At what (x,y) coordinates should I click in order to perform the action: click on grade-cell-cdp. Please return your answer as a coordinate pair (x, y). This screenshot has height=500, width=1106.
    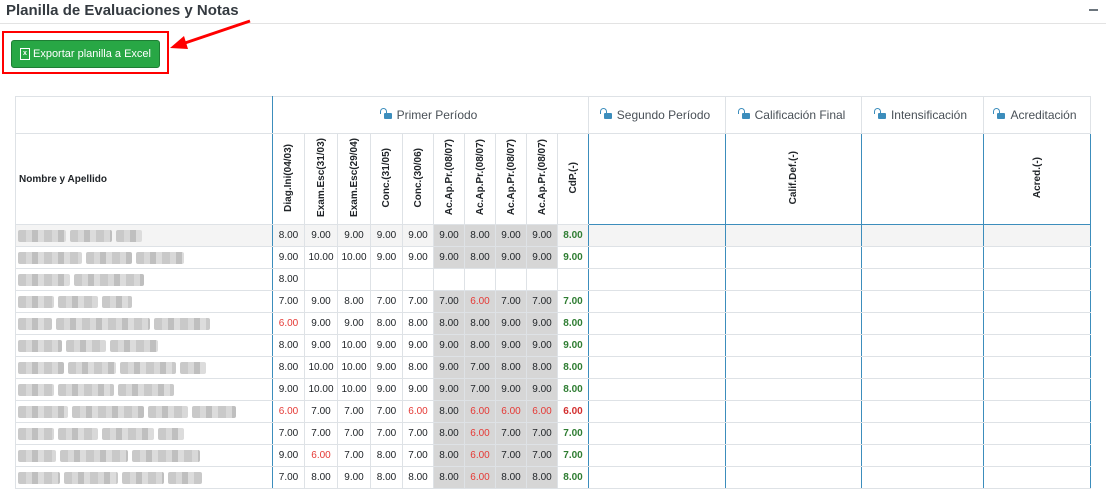
    Looking at the image, I should click on (573, 279).